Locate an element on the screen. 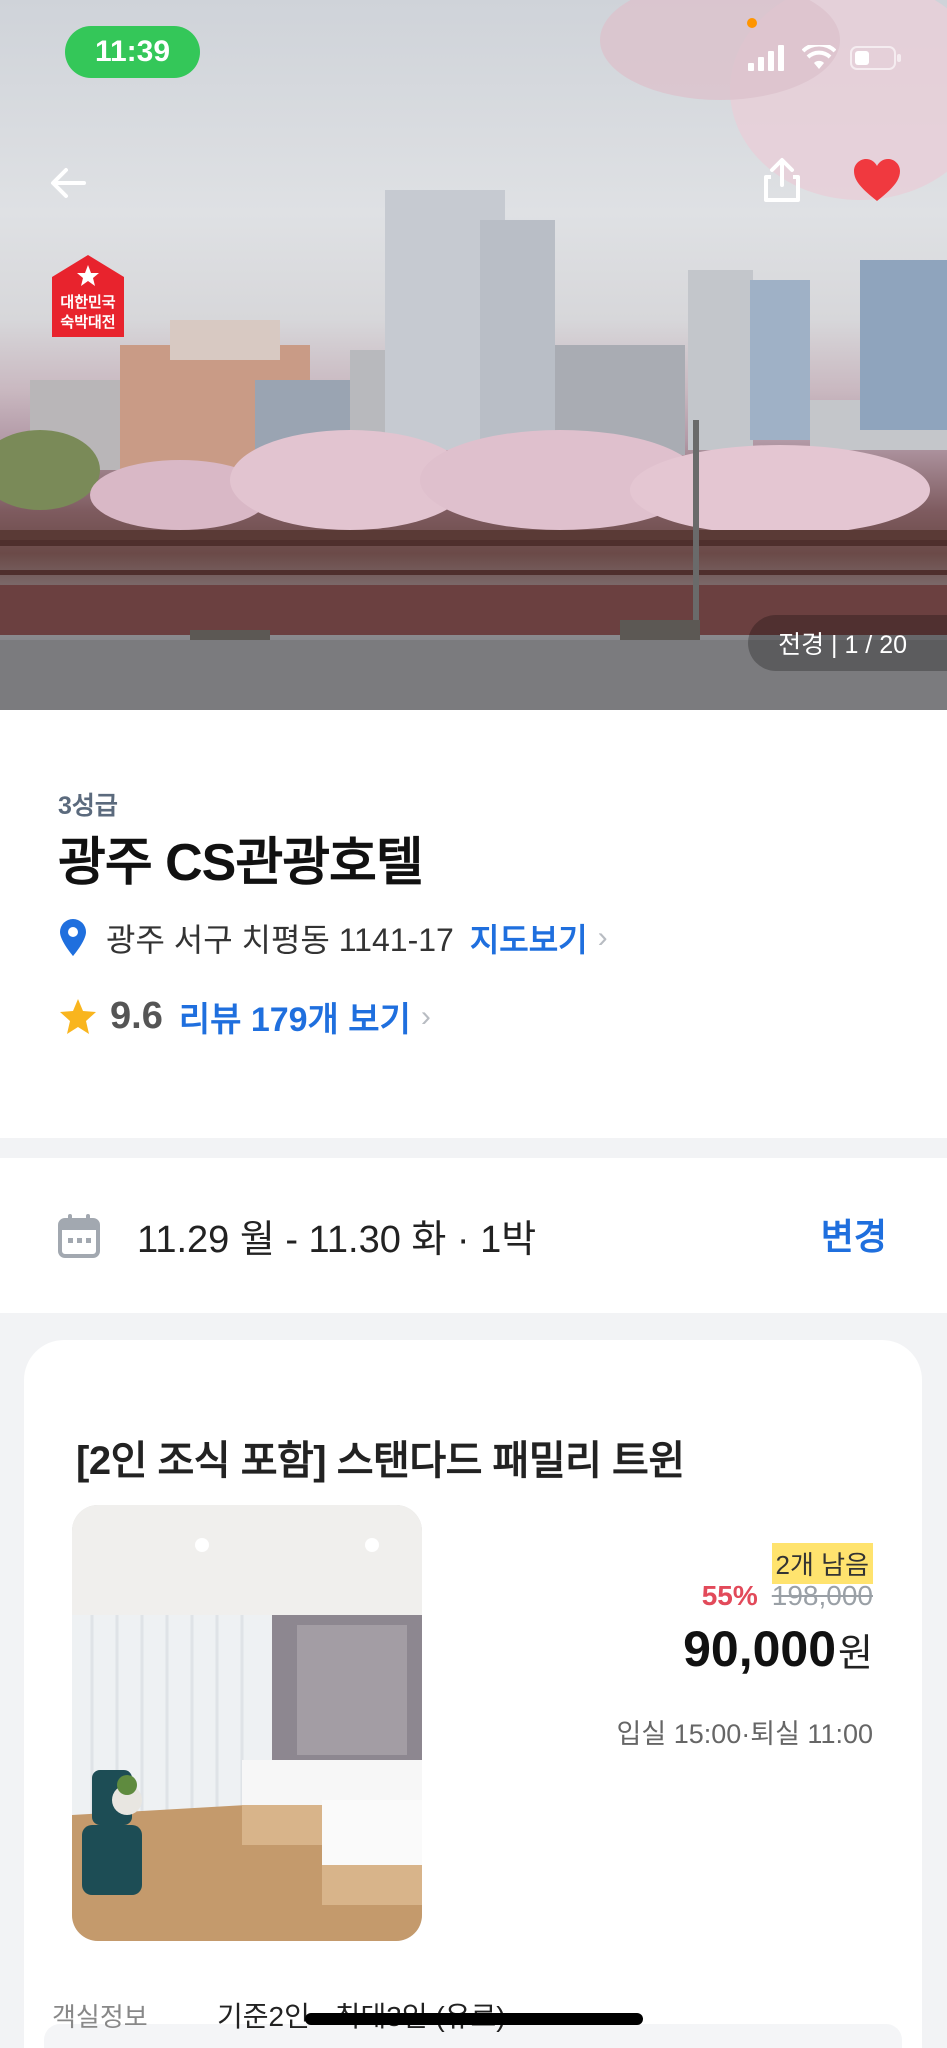  room-image is located at coordinates (247, 1723).